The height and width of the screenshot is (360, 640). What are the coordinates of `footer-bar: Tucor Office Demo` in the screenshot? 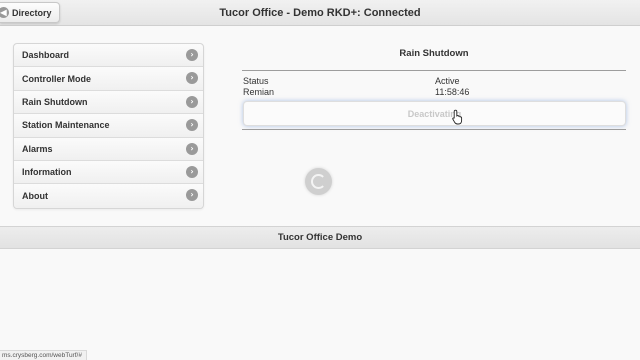 It's located at (320, 237).